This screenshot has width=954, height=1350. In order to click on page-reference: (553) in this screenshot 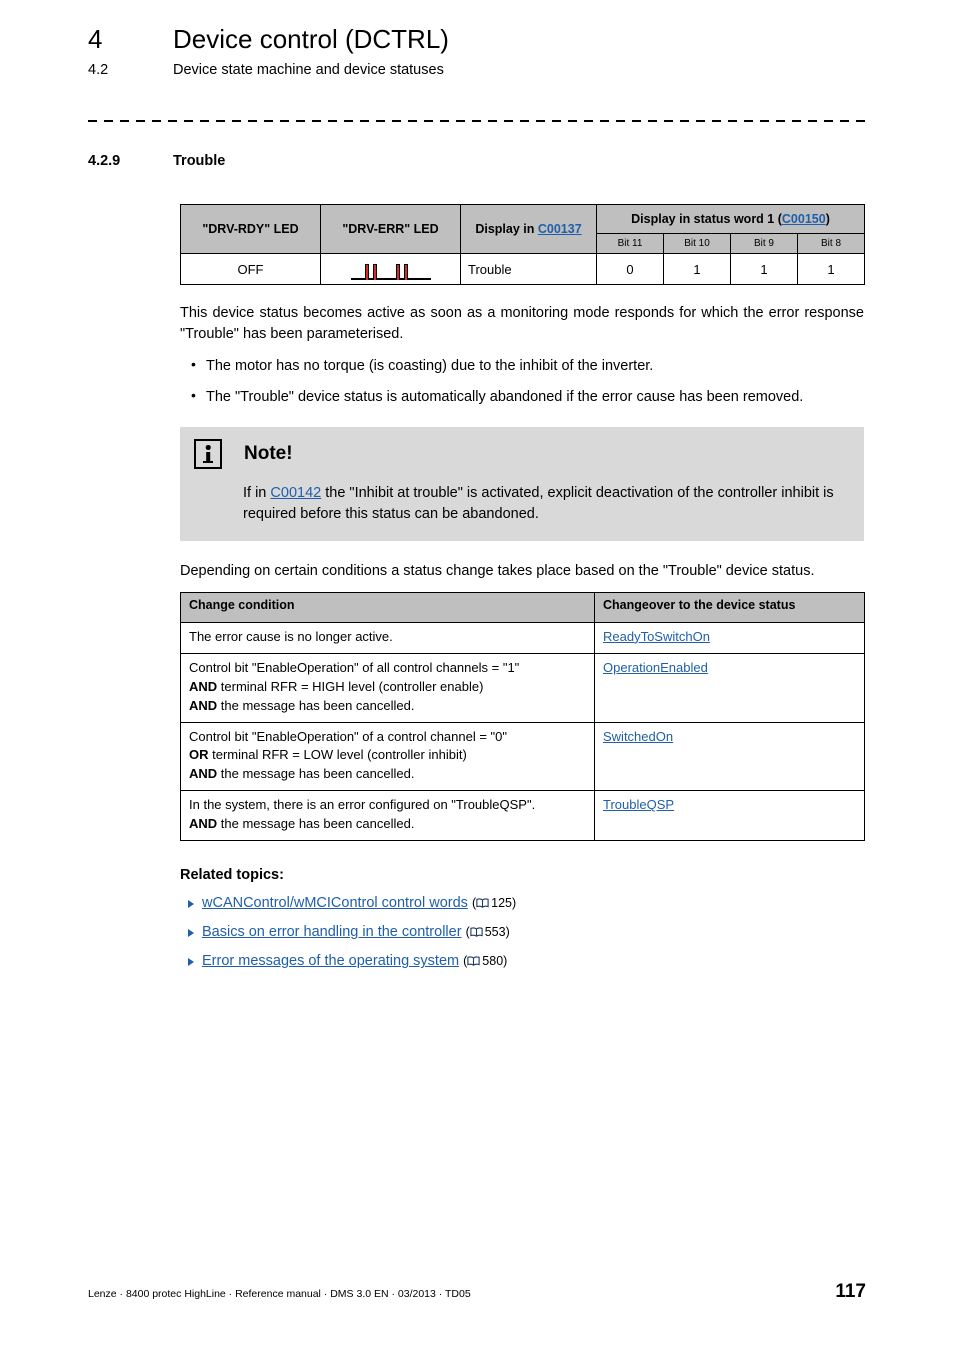, I will do `click(487, 932)`.